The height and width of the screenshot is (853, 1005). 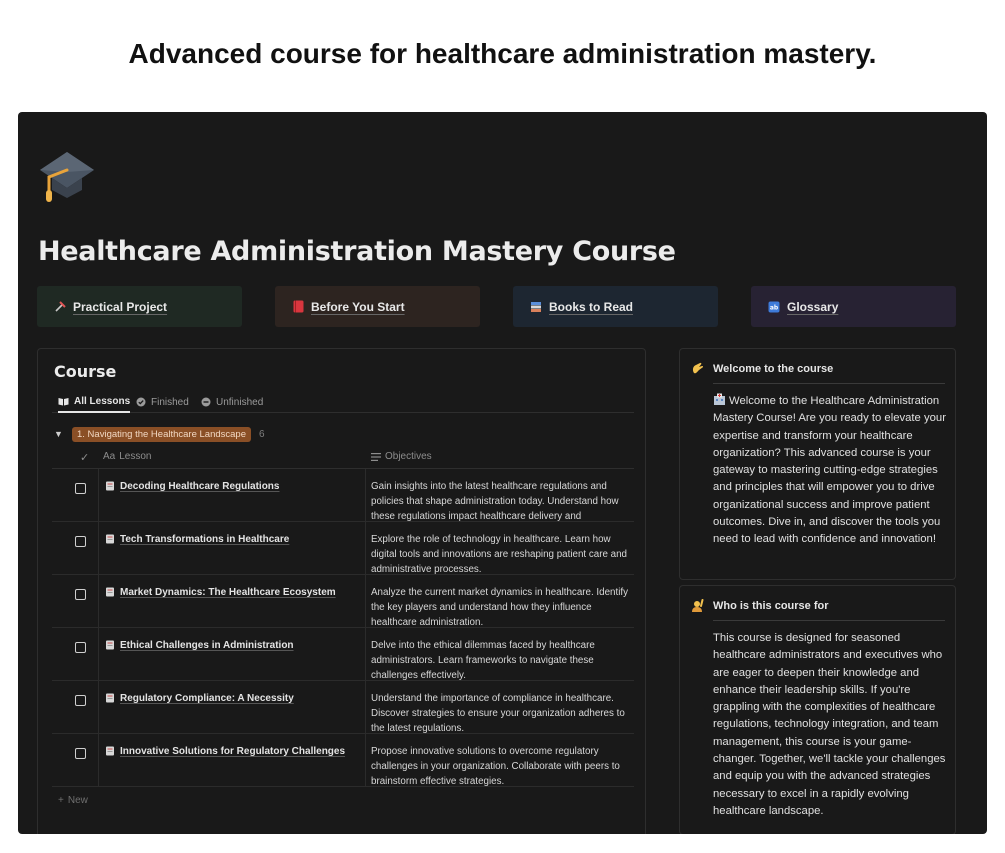 I want to click on lesson-cell: Regulatory Compliance: A Necessity, so click(x=232, y=707).